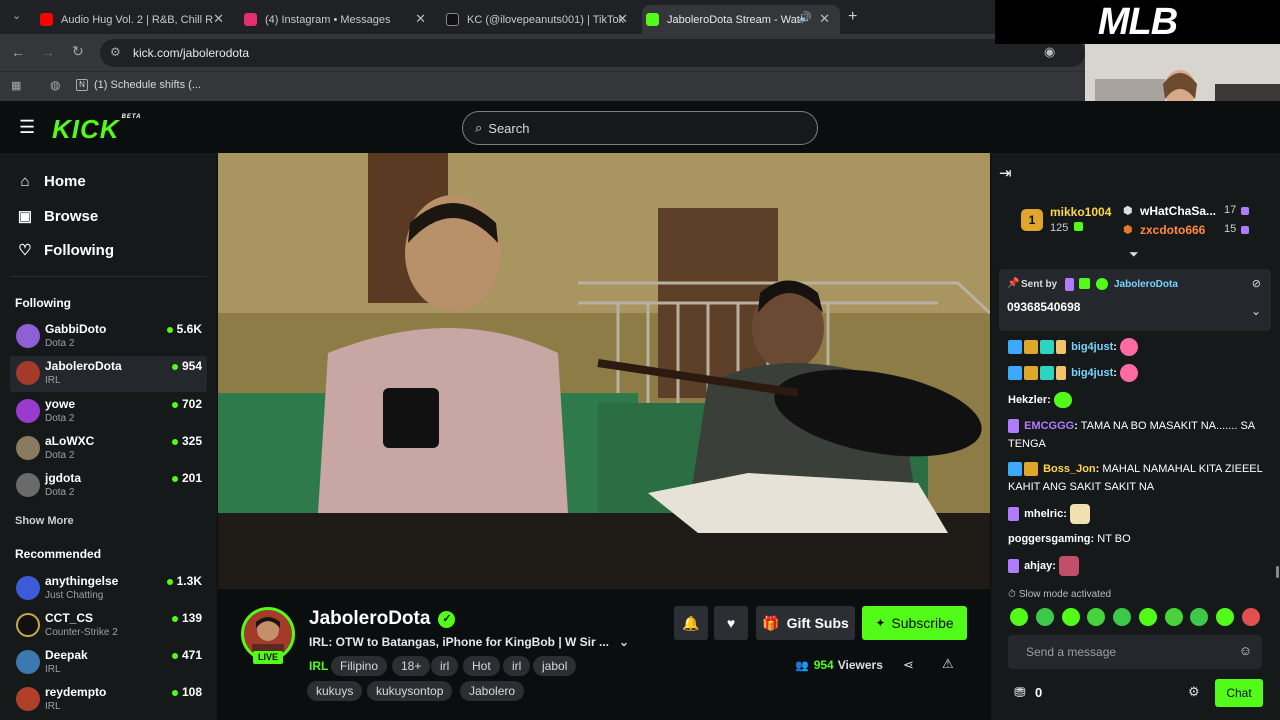  What do you see at coordinates (691, 623) in the screenshot?
I see `notification-button: 🔔` at bounding box center [691, 623].